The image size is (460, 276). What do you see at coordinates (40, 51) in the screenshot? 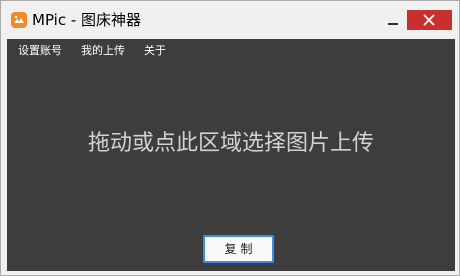
I see `menu-item-account-settings: 设置账号` at bounding box center [40, 51].